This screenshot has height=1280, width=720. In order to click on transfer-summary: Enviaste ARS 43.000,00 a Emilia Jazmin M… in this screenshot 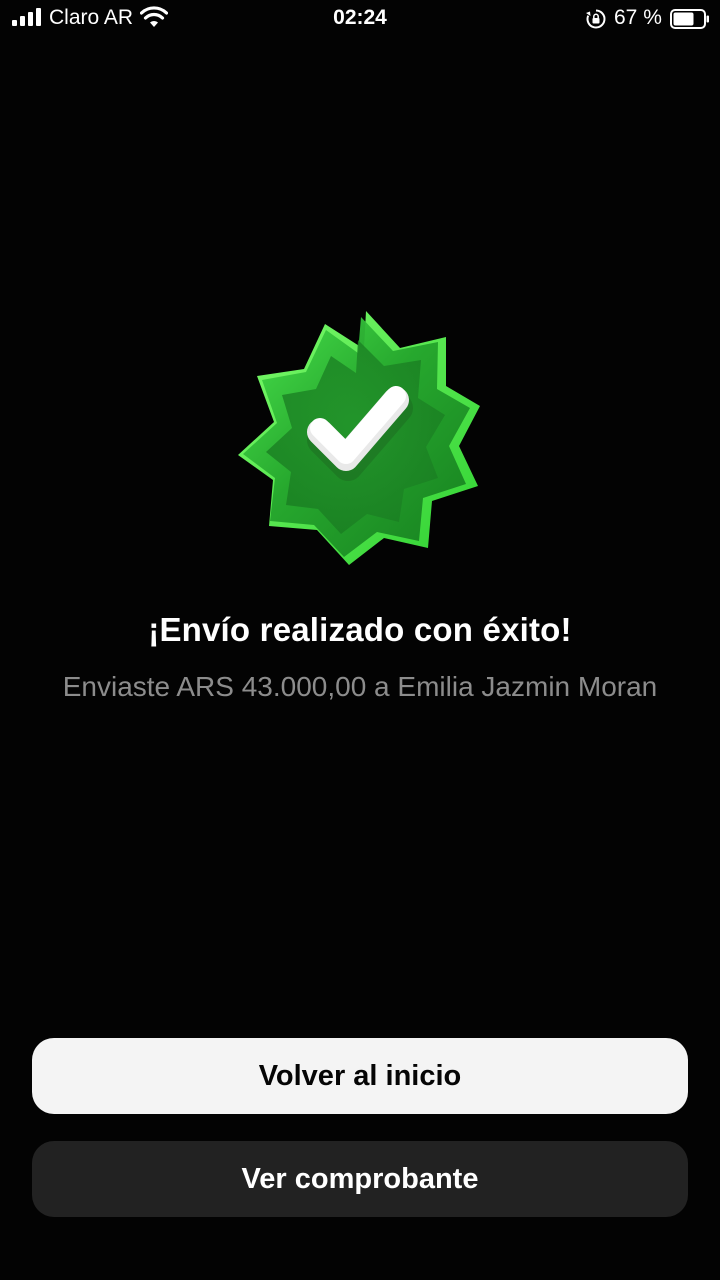, I will do `click(360, 686)`.